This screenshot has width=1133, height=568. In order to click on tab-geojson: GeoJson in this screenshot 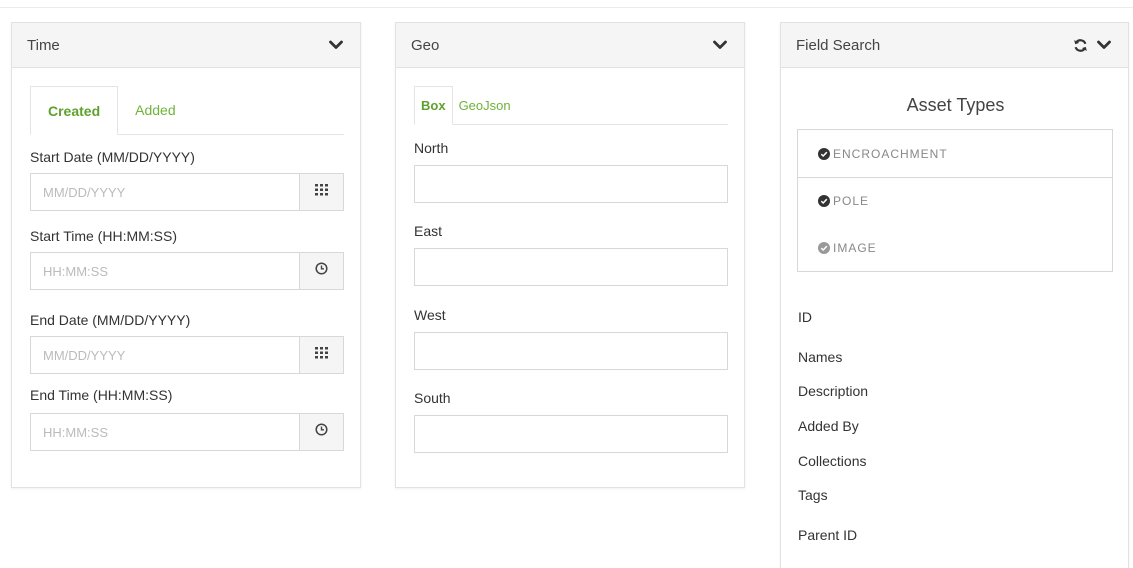, I will do `click(485, 105)`.